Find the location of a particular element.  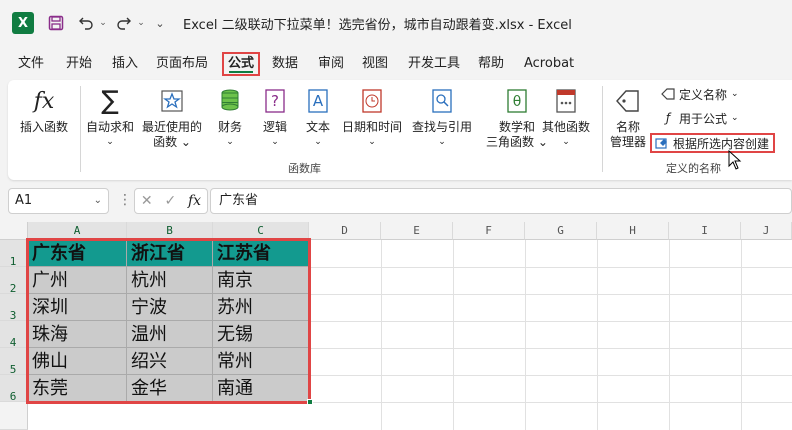

defined-names-group-label: 定义的名称 is located at coordinates (693, 168).